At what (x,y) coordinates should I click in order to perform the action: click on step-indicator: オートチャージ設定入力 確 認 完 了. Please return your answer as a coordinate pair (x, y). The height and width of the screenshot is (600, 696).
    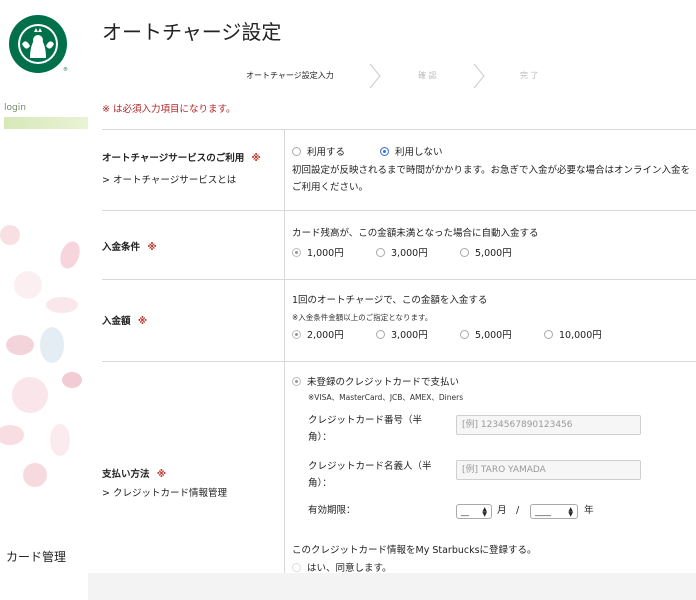
    Looking at the image, I should click on (436, 76).